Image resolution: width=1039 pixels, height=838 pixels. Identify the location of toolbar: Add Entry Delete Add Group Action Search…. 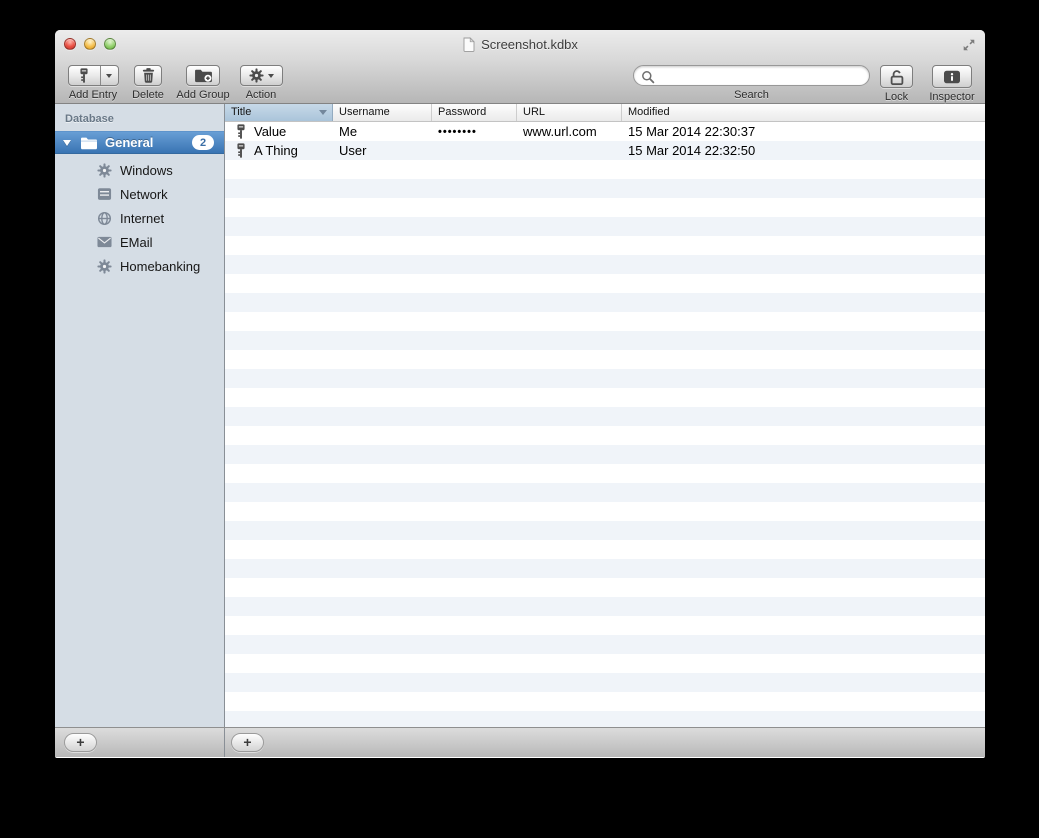
(520, 81).